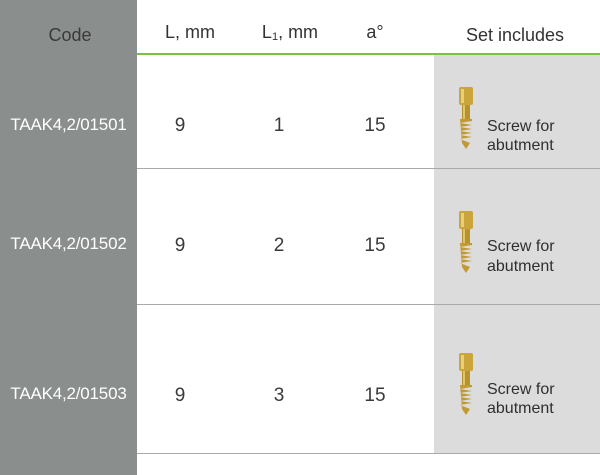 Image resolution: width=600 pixels, height=475 pixels. What do you see at coordinates (290, 32) in the screenshot?
I see `header-length1: L1, mm` at bounding box center [290, 32].